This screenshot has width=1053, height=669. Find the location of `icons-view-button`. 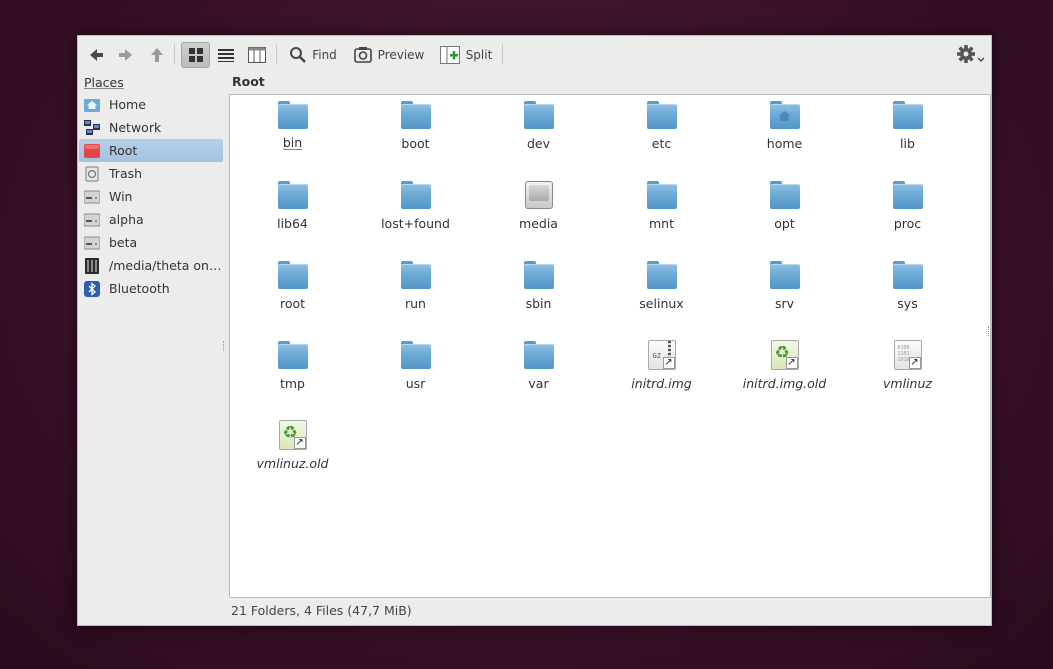

icons-view-button is located at coordinates (195, 54).